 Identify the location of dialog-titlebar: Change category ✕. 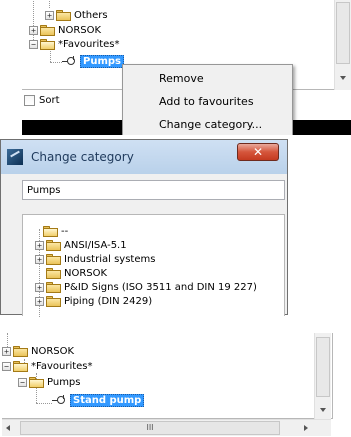
(144, 157).